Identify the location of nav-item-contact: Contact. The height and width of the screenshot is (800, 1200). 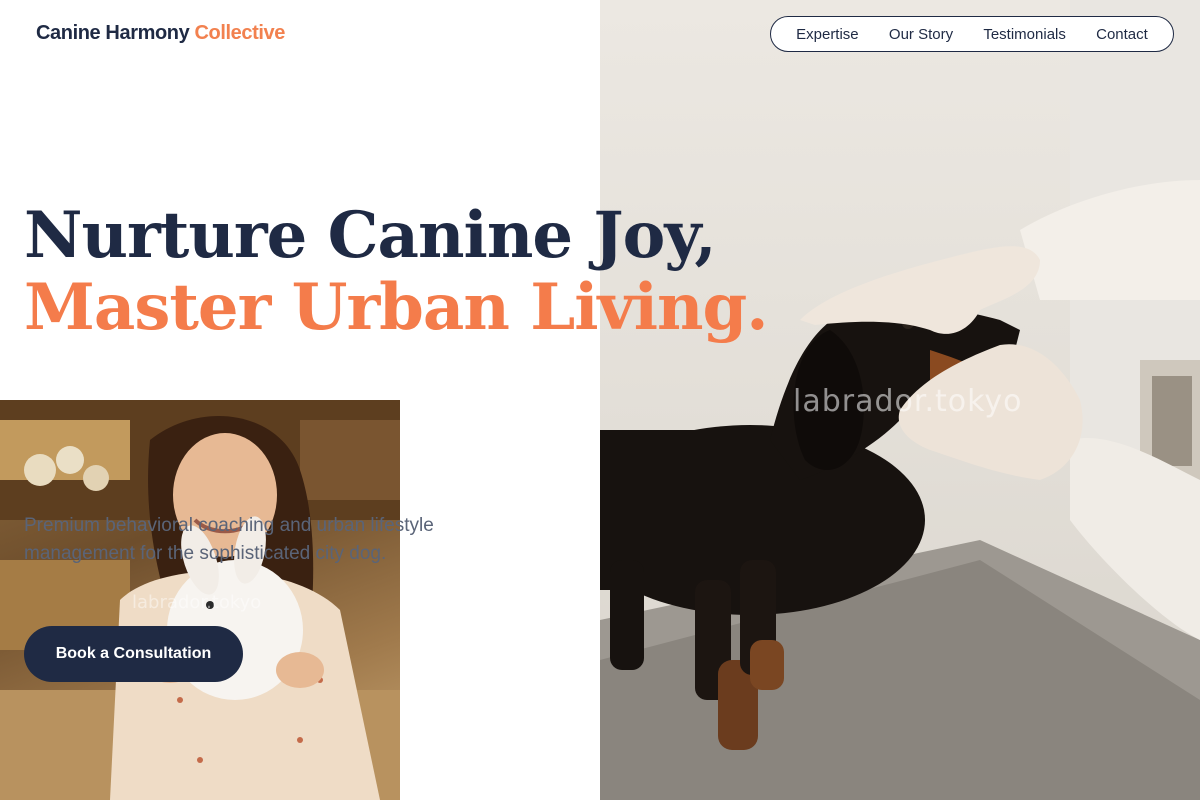
(1122, 34).